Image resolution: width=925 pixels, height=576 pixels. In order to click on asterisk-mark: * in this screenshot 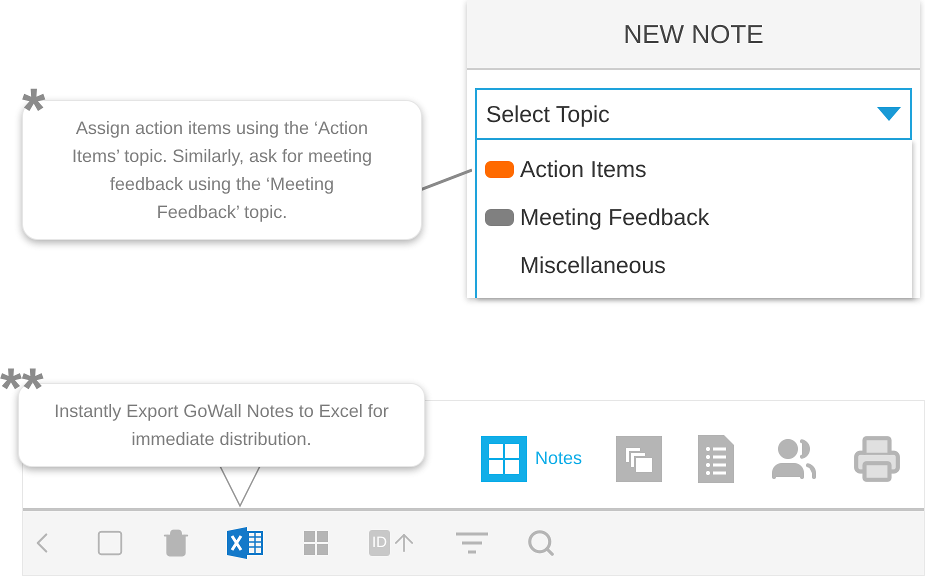, I will do `click(34, 110)`.